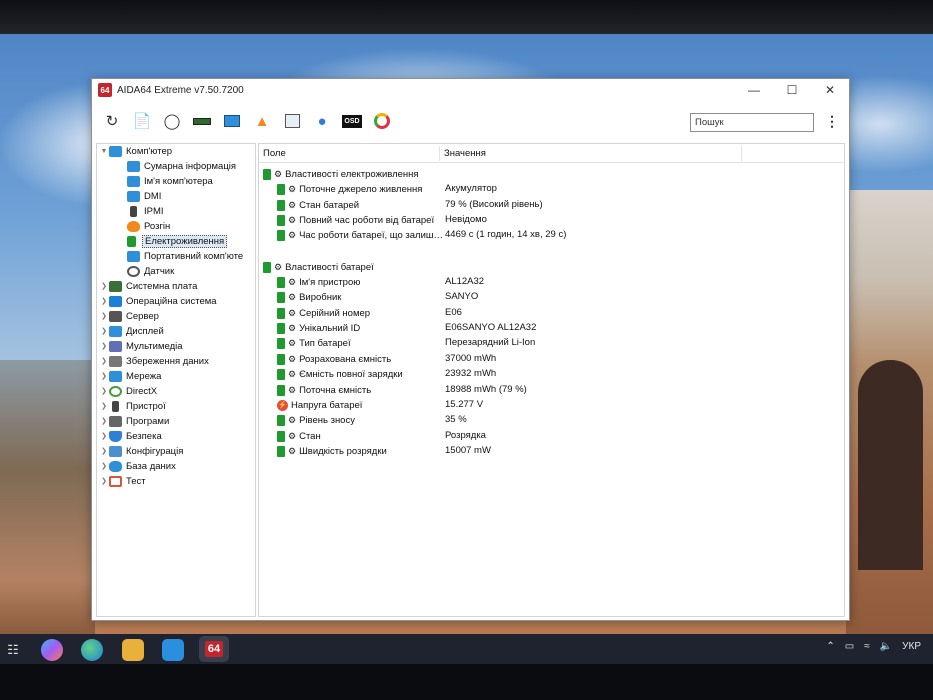 This screenshot has height=700, width=933. What do you see at coordinates (133, 650) in the screenshot?
I see `file-explorer-icon` at bounding box center [133, 650].